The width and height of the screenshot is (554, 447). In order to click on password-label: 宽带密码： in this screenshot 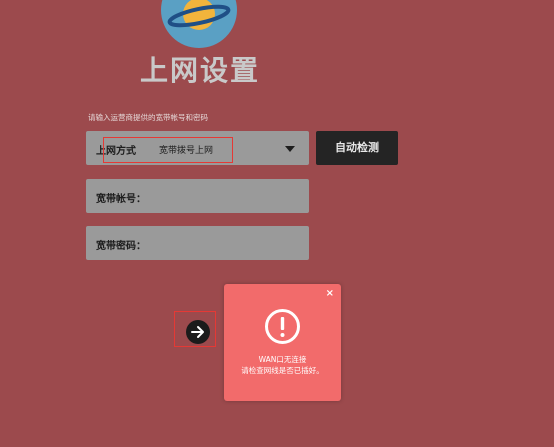, I will do `click(121, 246)`.